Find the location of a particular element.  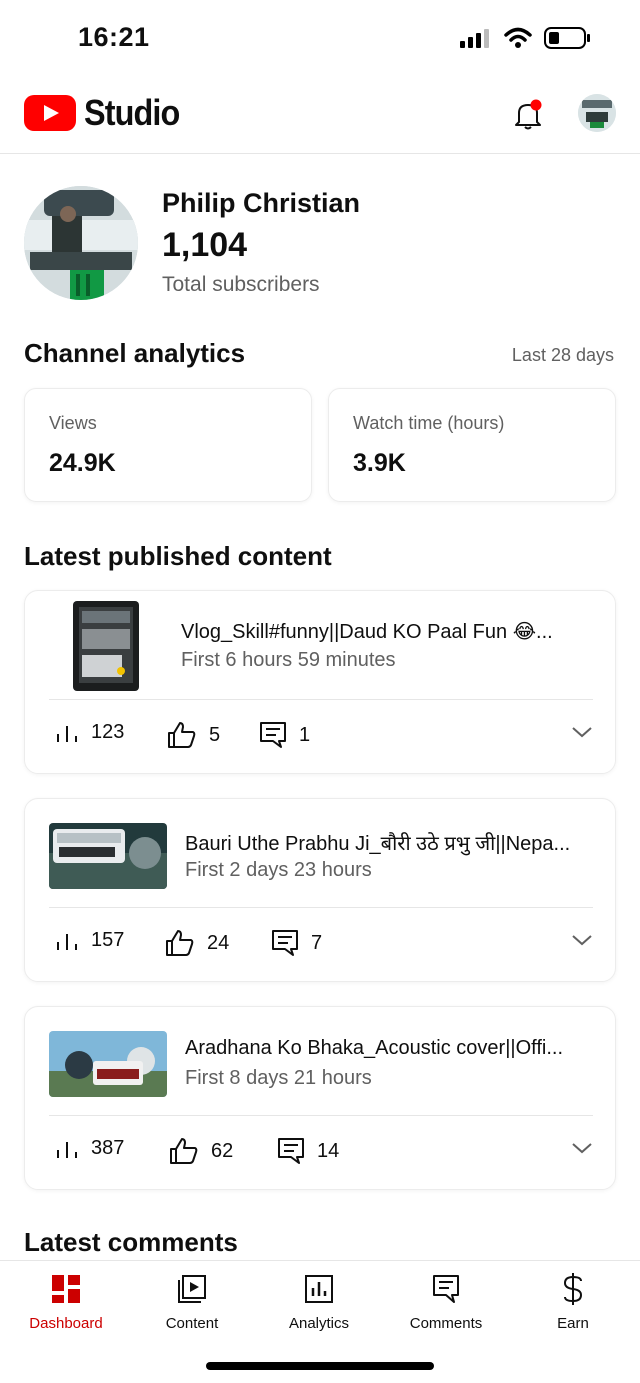

analytics-period: Last 28 days is located at coordinates (562, 355).